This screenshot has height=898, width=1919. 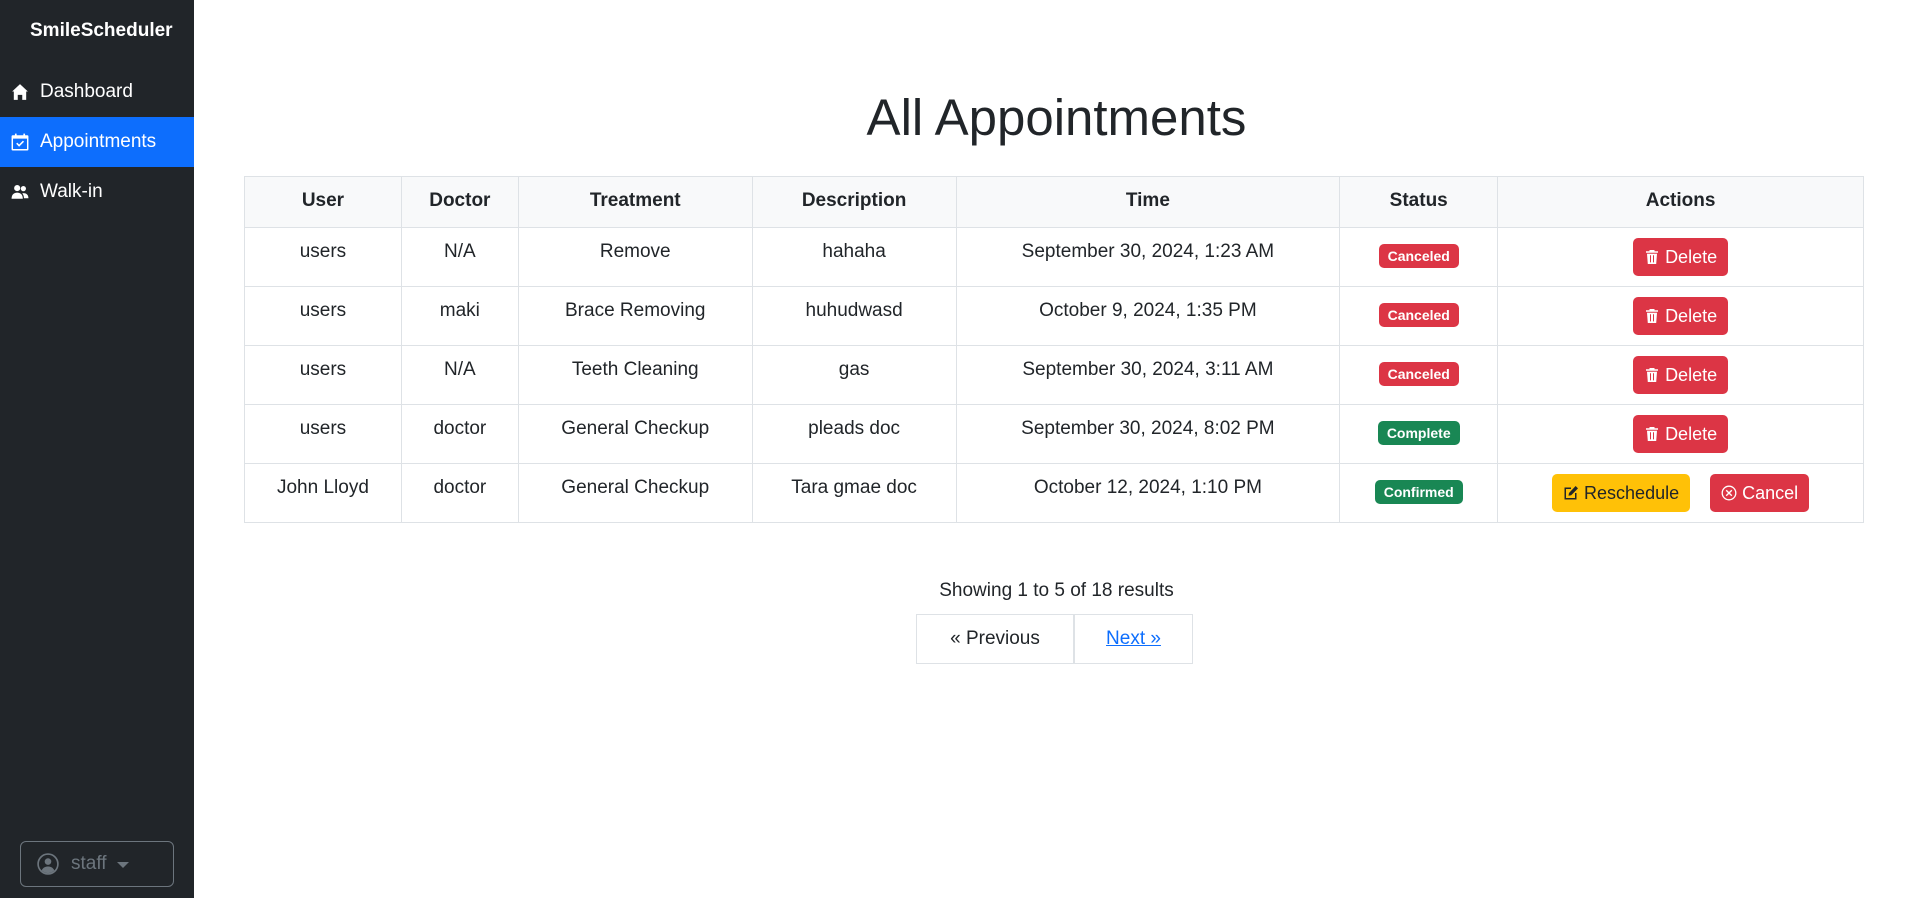 I want to click on cell-description: gas, so click(x=854, y=375).